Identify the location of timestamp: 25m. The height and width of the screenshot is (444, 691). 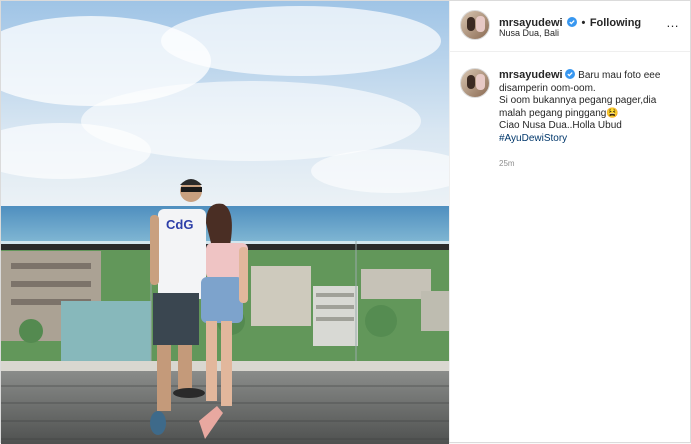
(507, 163).